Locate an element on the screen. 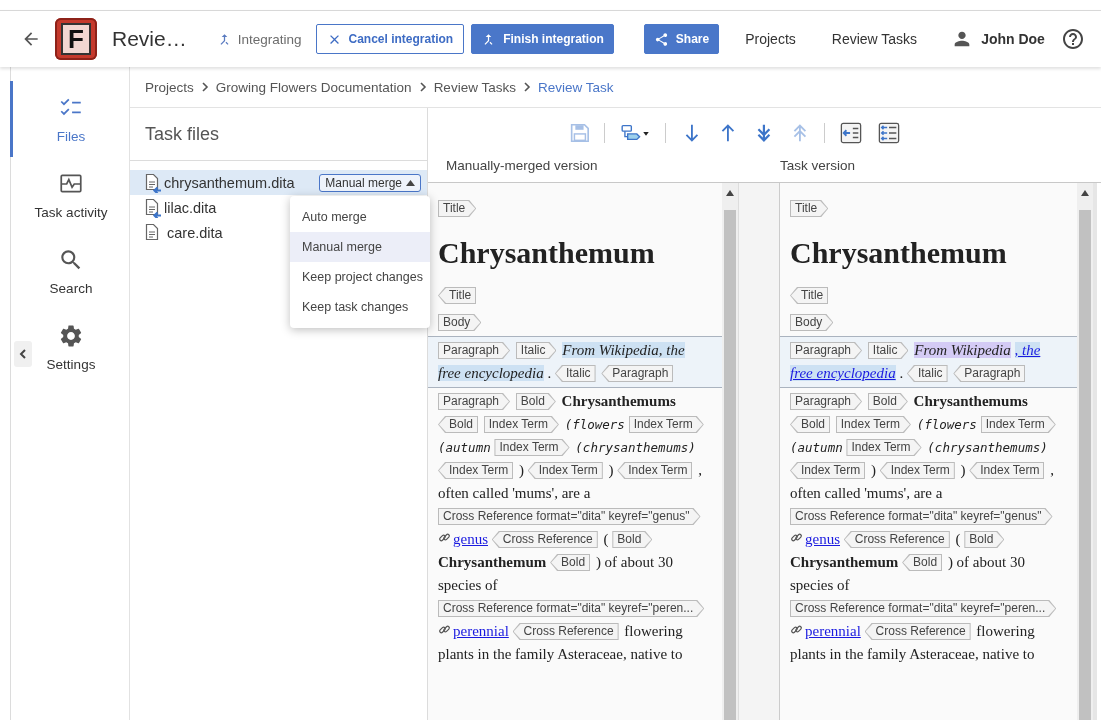 The height and width of the screenshot is (720, 1101). nav-link: Review Tasks is located at coordinates (874, 39).